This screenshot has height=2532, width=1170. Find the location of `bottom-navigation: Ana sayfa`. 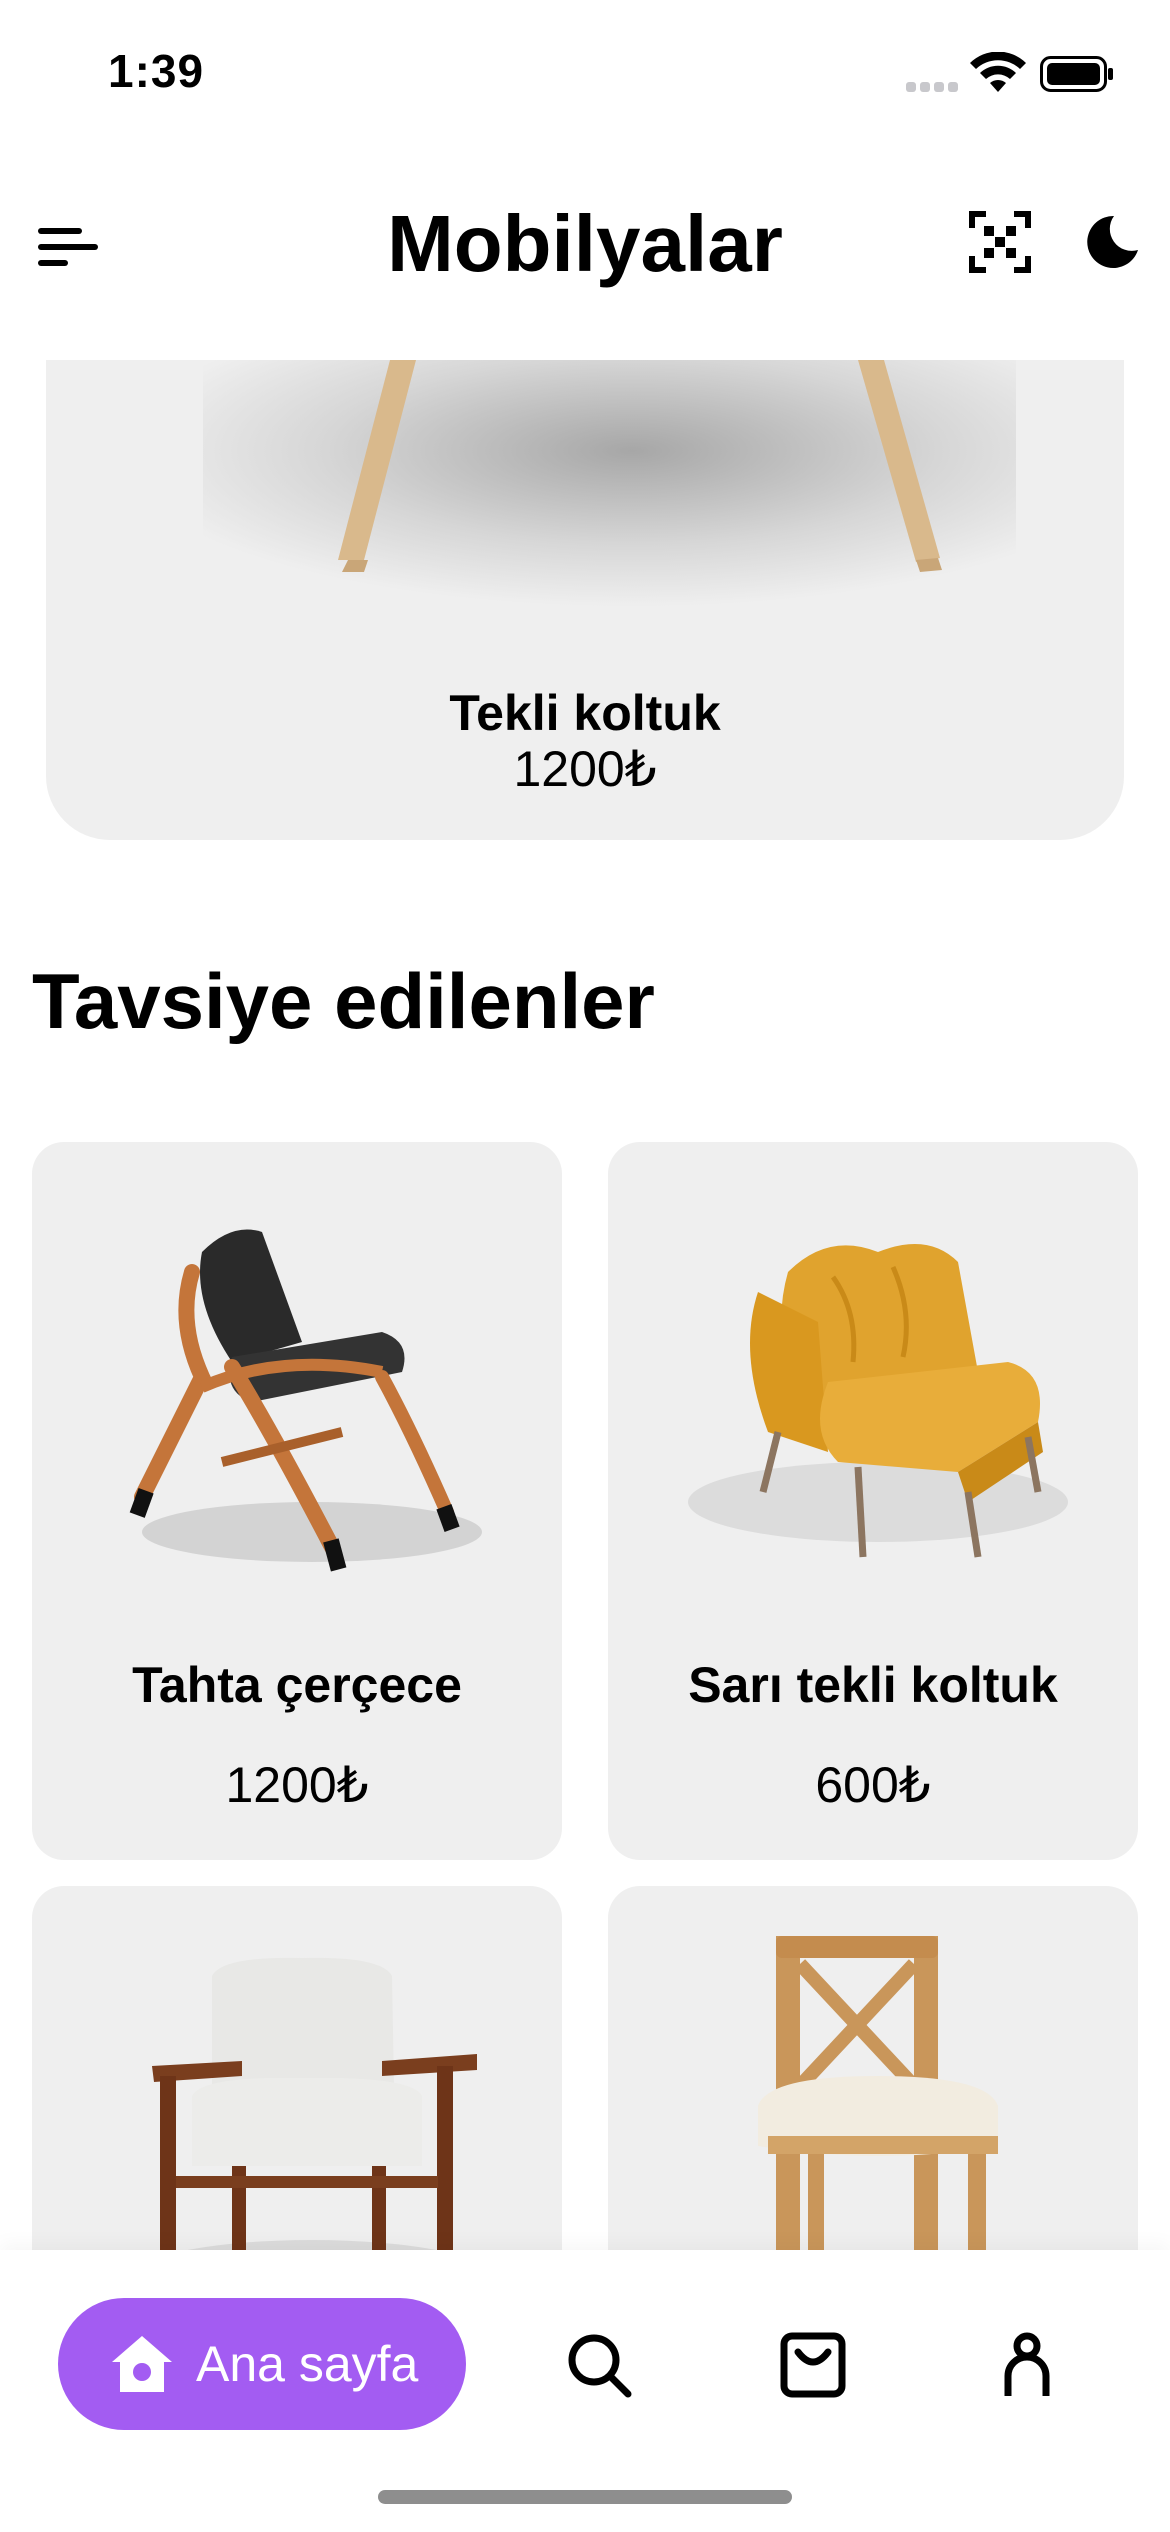

bottom-navigation: Ana sayfa is located at coordinates (585, 2391).